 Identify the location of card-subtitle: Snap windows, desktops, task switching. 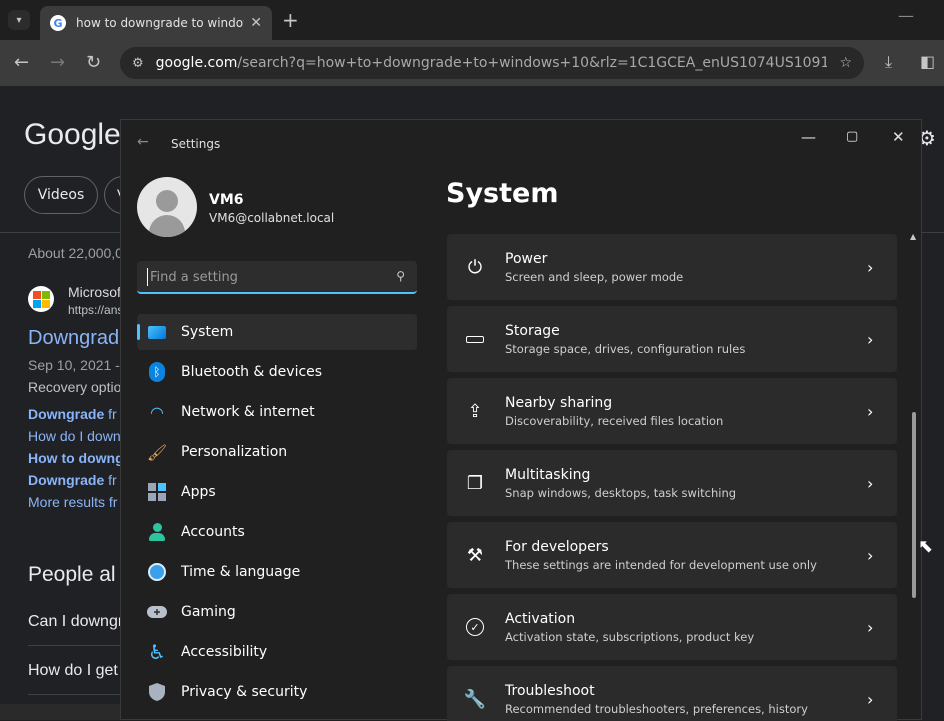
(621, 492).